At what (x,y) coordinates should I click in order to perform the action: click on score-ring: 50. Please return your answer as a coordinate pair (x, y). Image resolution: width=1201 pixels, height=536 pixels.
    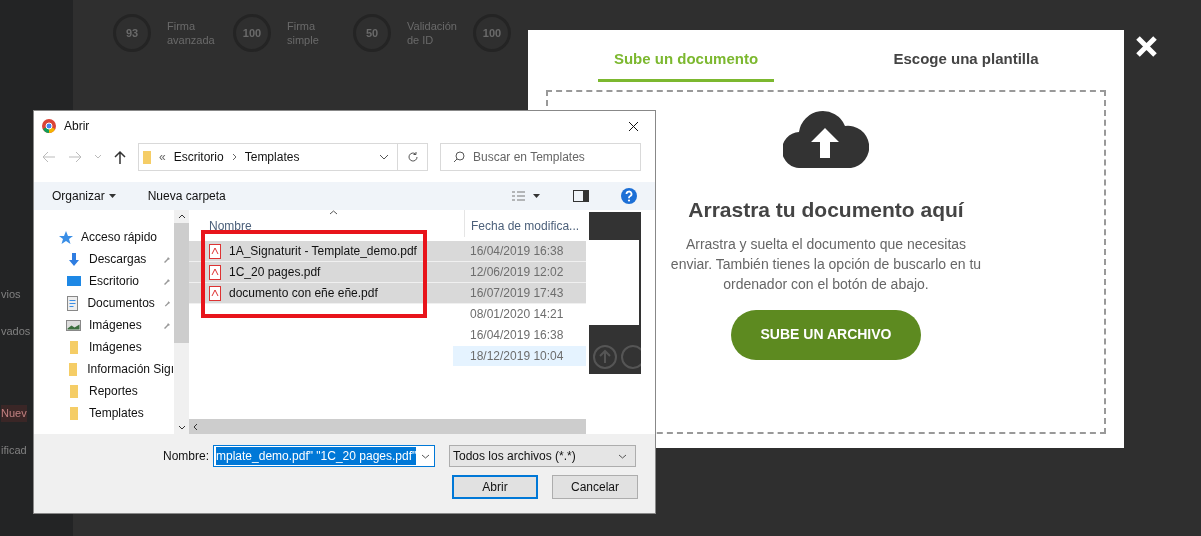
    Looking at the image, I should click on (372, 33).